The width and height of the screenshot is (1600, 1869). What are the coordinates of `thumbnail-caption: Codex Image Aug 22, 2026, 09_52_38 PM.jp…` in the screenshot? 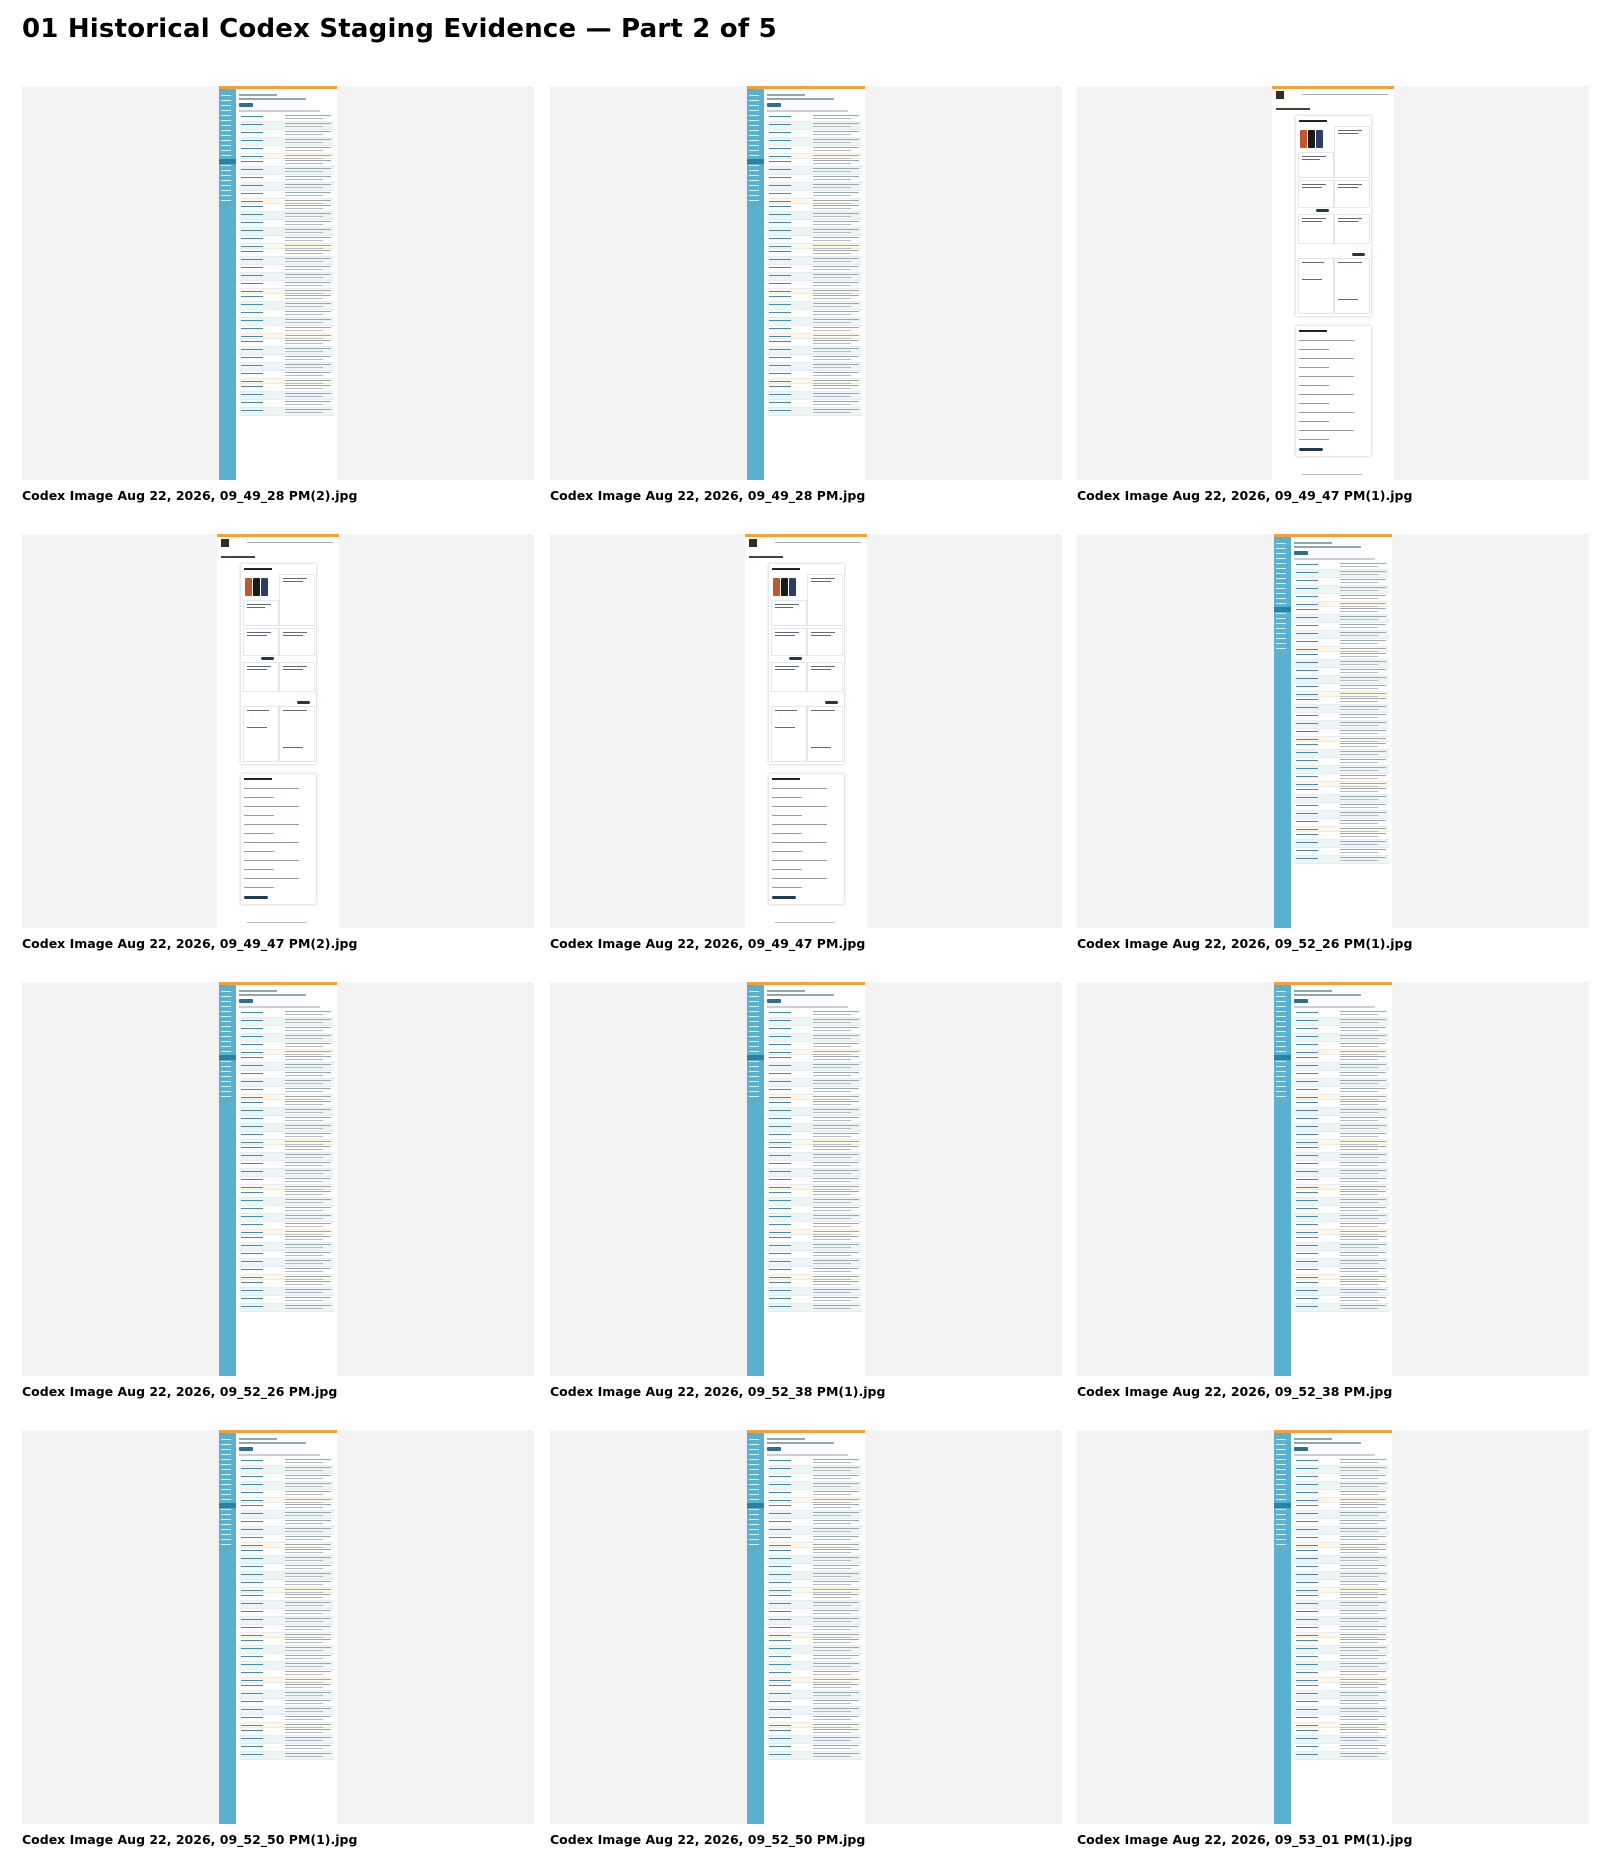 It's located at (1235, 1391).